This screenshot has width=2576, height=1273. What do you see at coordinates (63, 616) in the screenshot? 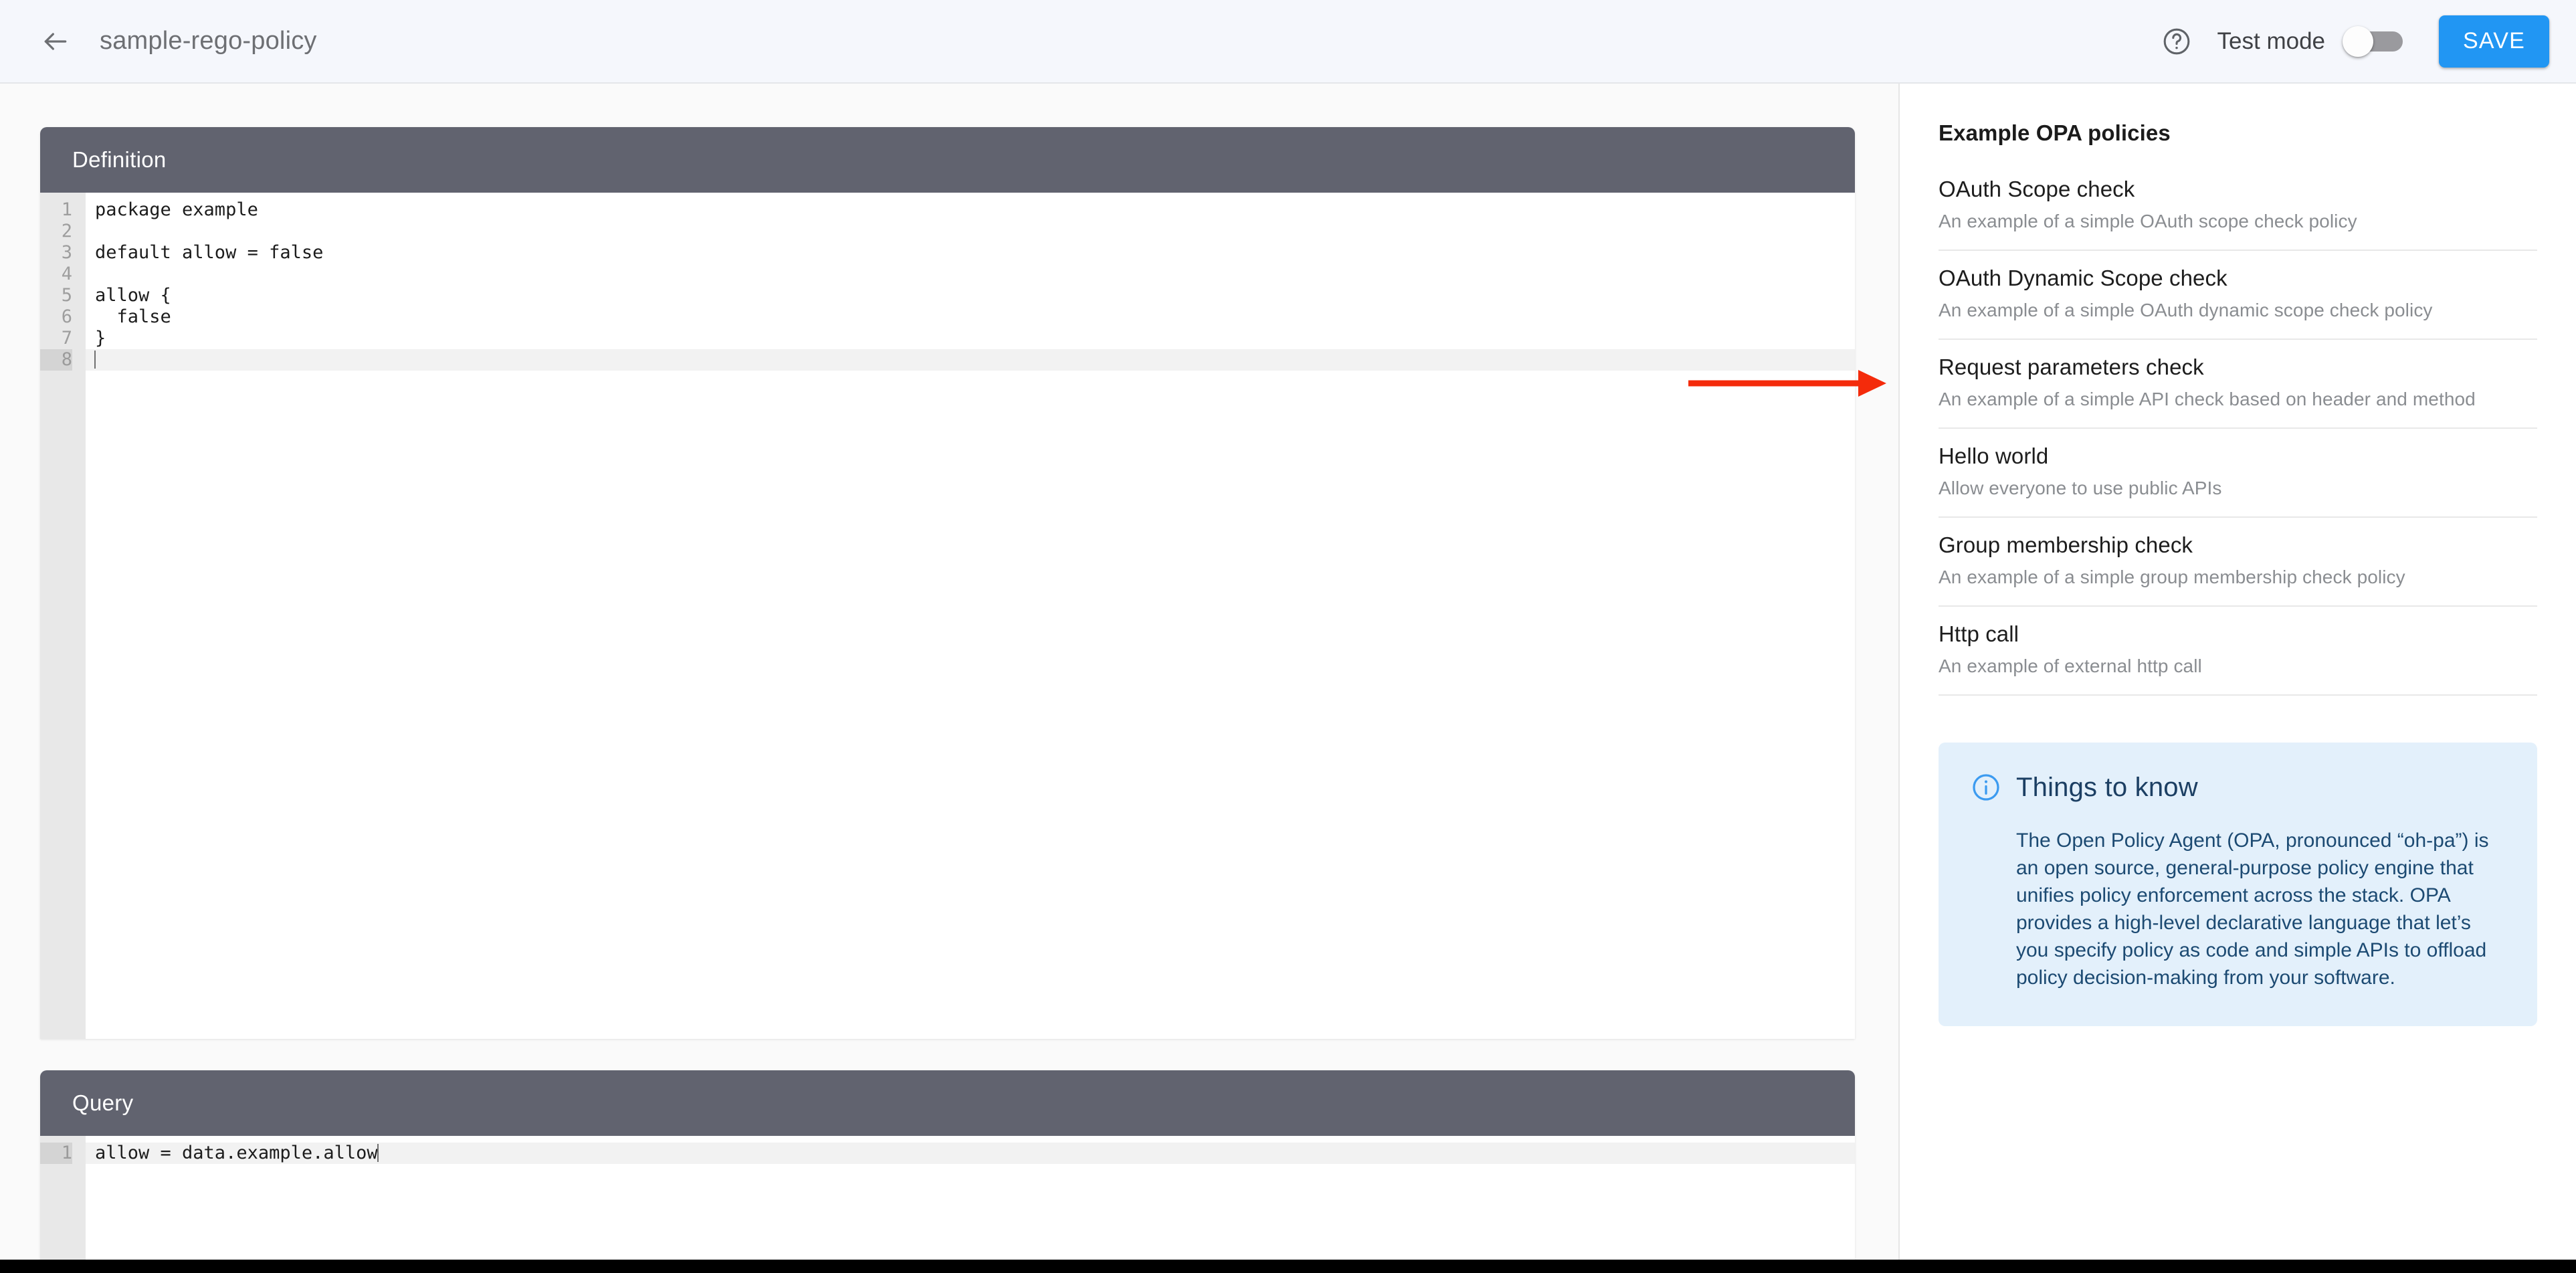
I see `definition-line-gutter: 1 2 3 4 5 6 7 8` at bounding box center [63, 616].